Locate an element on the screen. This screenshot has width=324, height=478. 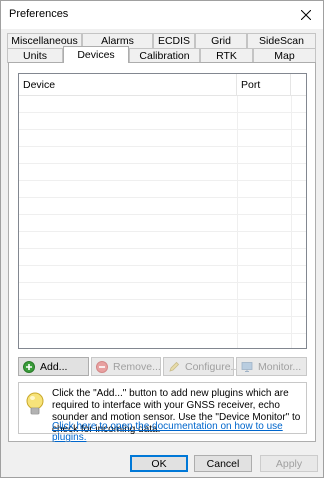
tab-sidescan: SideScan is located at coordinates (281, 40).